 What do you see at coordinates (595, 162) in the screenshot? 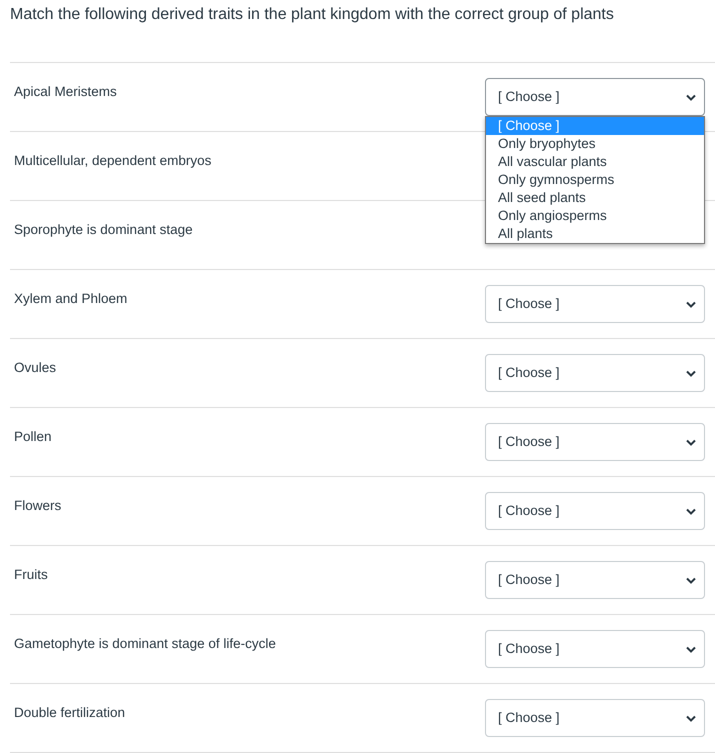
I see `dropdown-option: All vascular plants` at bounding box center [595, 162].